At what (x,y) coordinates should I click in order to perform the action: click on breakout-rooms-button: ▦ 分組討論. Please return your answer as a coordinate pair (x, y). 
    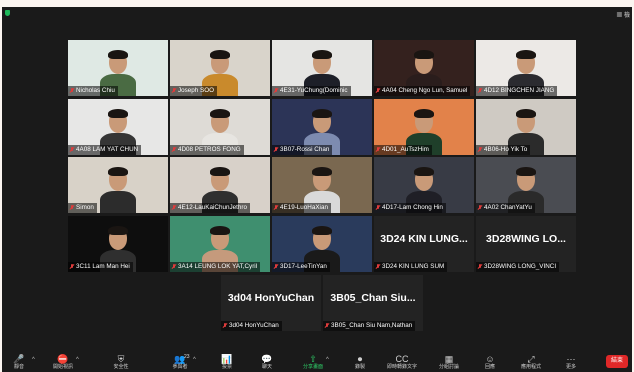
    Looking at the image, I should click on (449, 363).